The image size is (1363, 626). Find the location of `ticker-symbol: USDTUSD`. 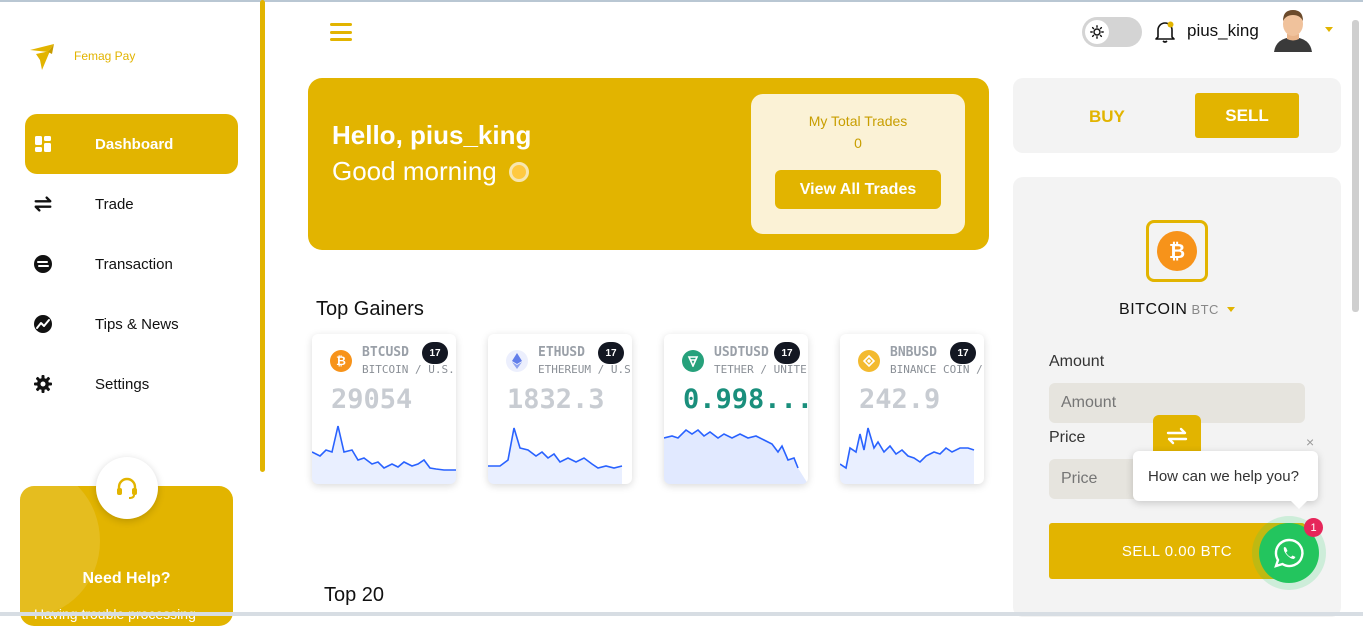

ticker-symbol: USDTUSD is located at coordinates (741, 352).